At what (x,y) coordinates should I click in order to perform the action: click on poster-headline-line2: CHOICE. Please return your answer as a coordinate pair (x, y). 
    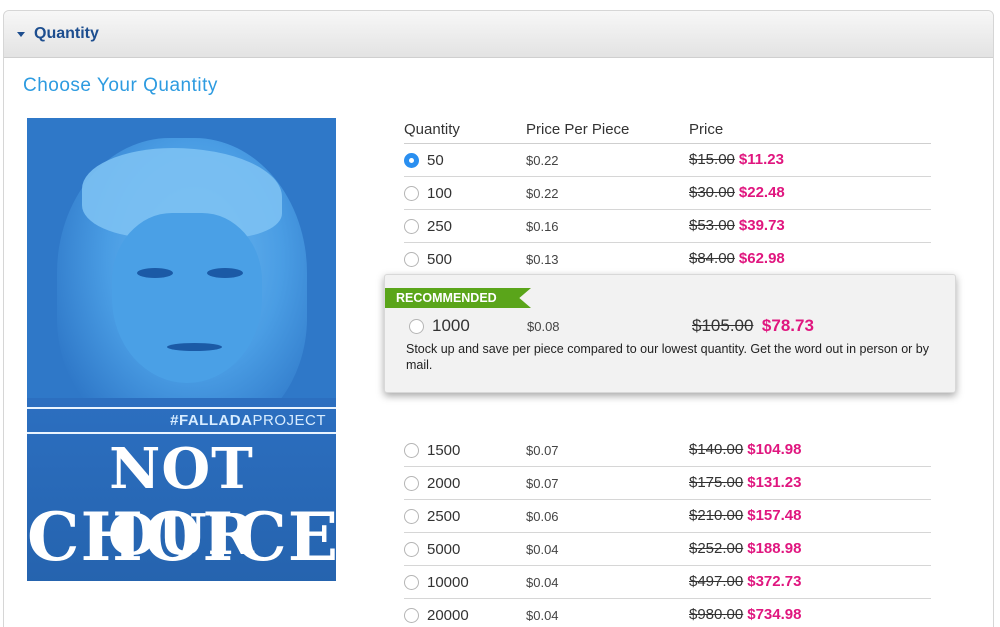
    Looking at the image, I should click on (181, 537).